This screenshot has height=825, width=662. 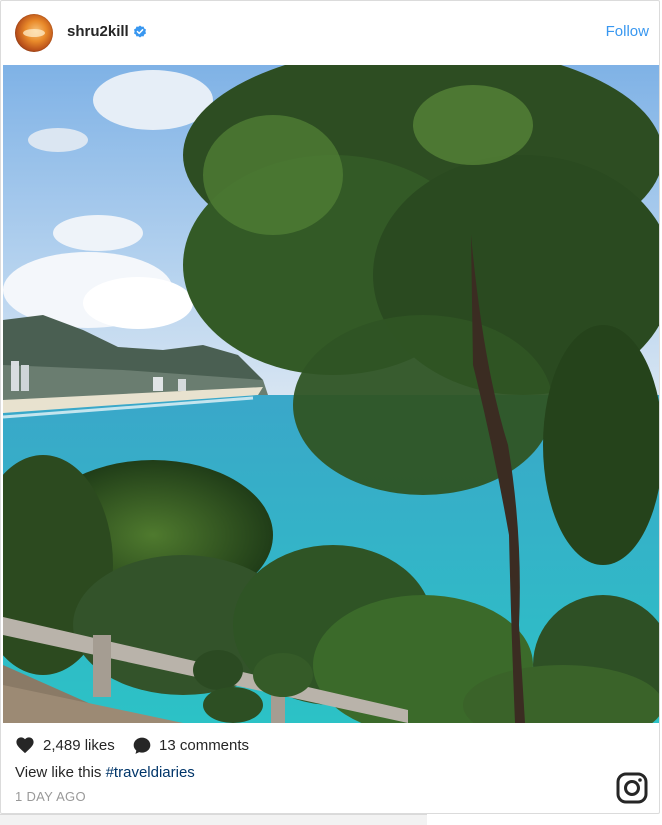 I want to click on post-caption: View like this #traveldiaries, so click(x=105, y=772).